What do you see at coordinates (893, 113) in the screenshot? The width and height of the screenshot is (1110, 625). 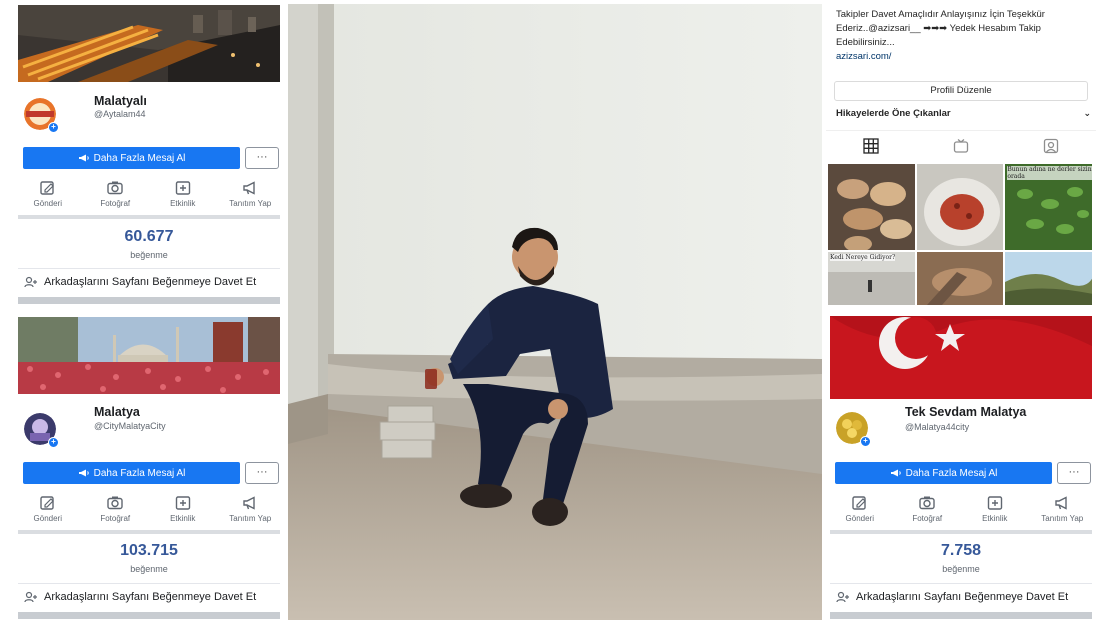 I see `highlights-label: Hikayelerde Öne Çıkanlar` at bounding box center [893, 113].